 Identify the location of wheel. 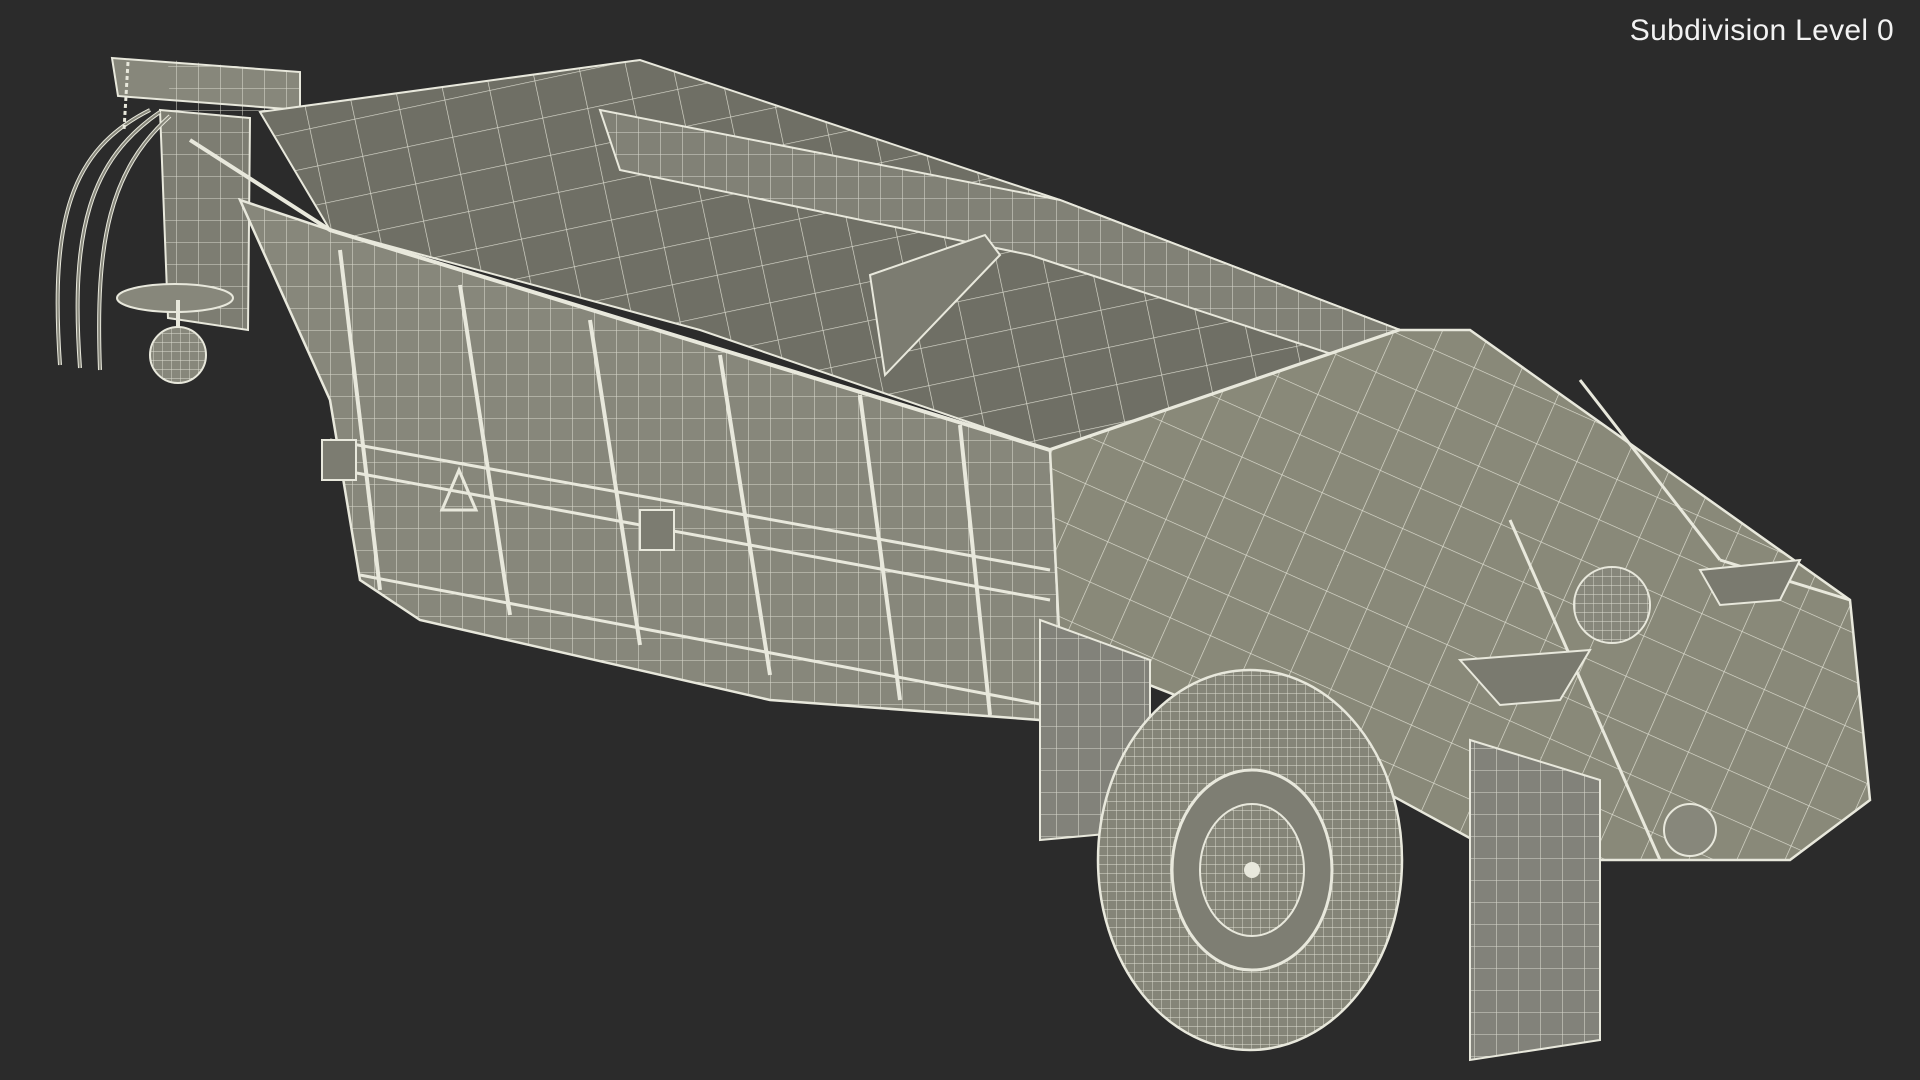
(1250, 860).